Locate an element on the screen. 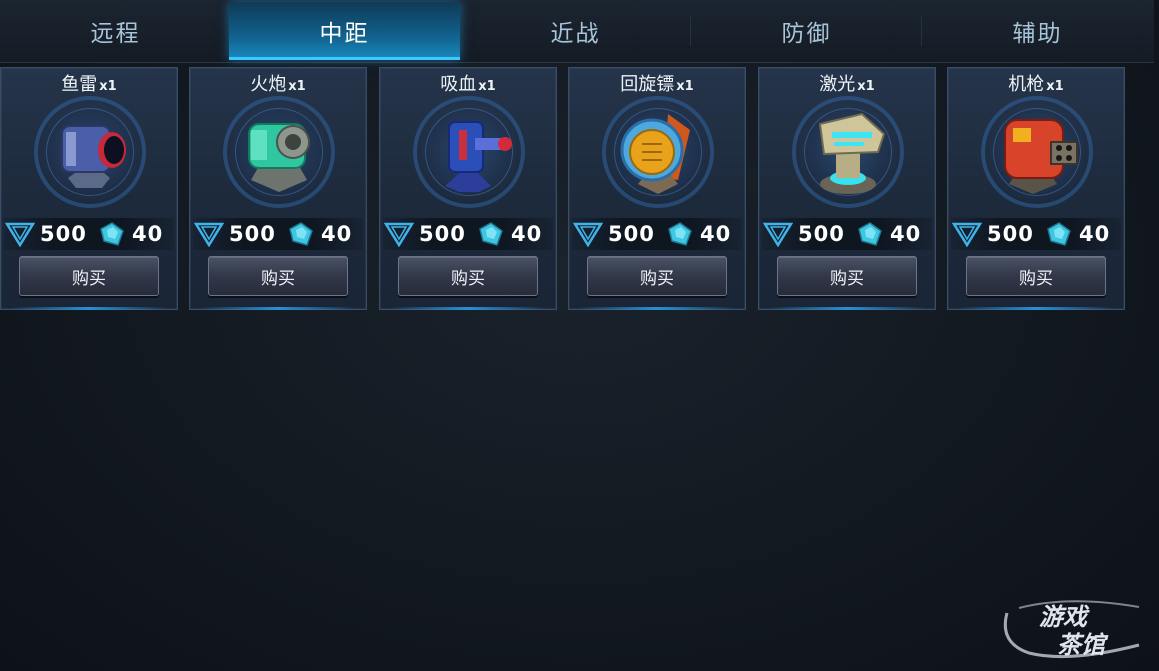 The width and height of the screenshot is (1159, 671). tab-support: 辅助 is located at coordinates (1037, 31).